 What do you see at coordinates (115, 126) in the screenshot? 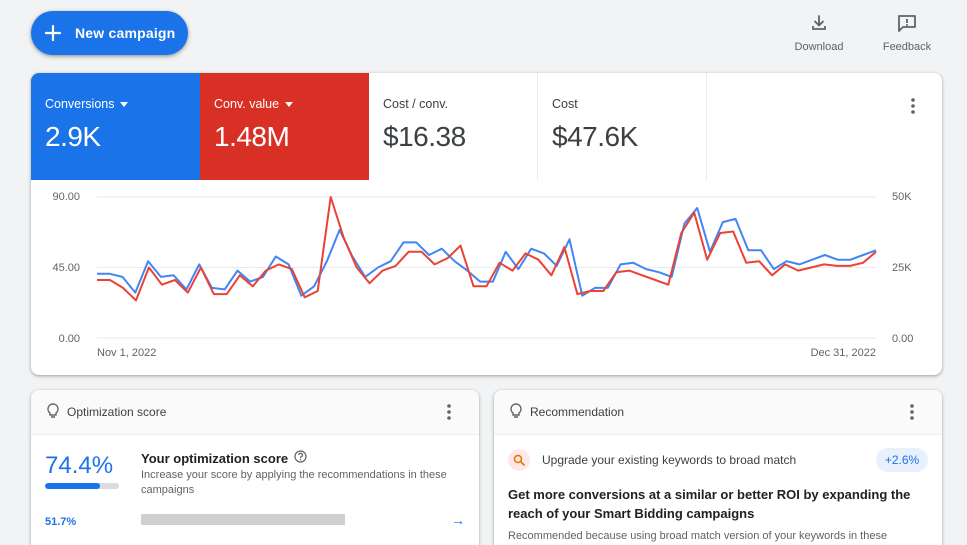
I see `metric-conversions: Conversions 2.9K` at bounding box center [115, 126].